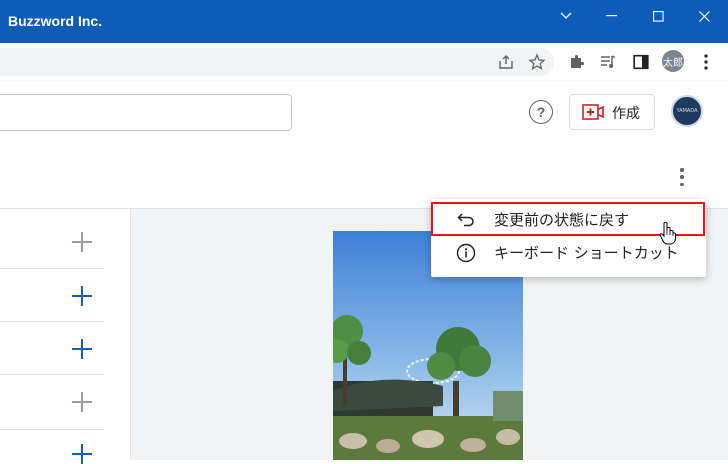 Image resolution: width=728 pixels, height=464 pixels. Describe the element at coordinates (146, 112) in the screenshot. I see `search-input` at that location.